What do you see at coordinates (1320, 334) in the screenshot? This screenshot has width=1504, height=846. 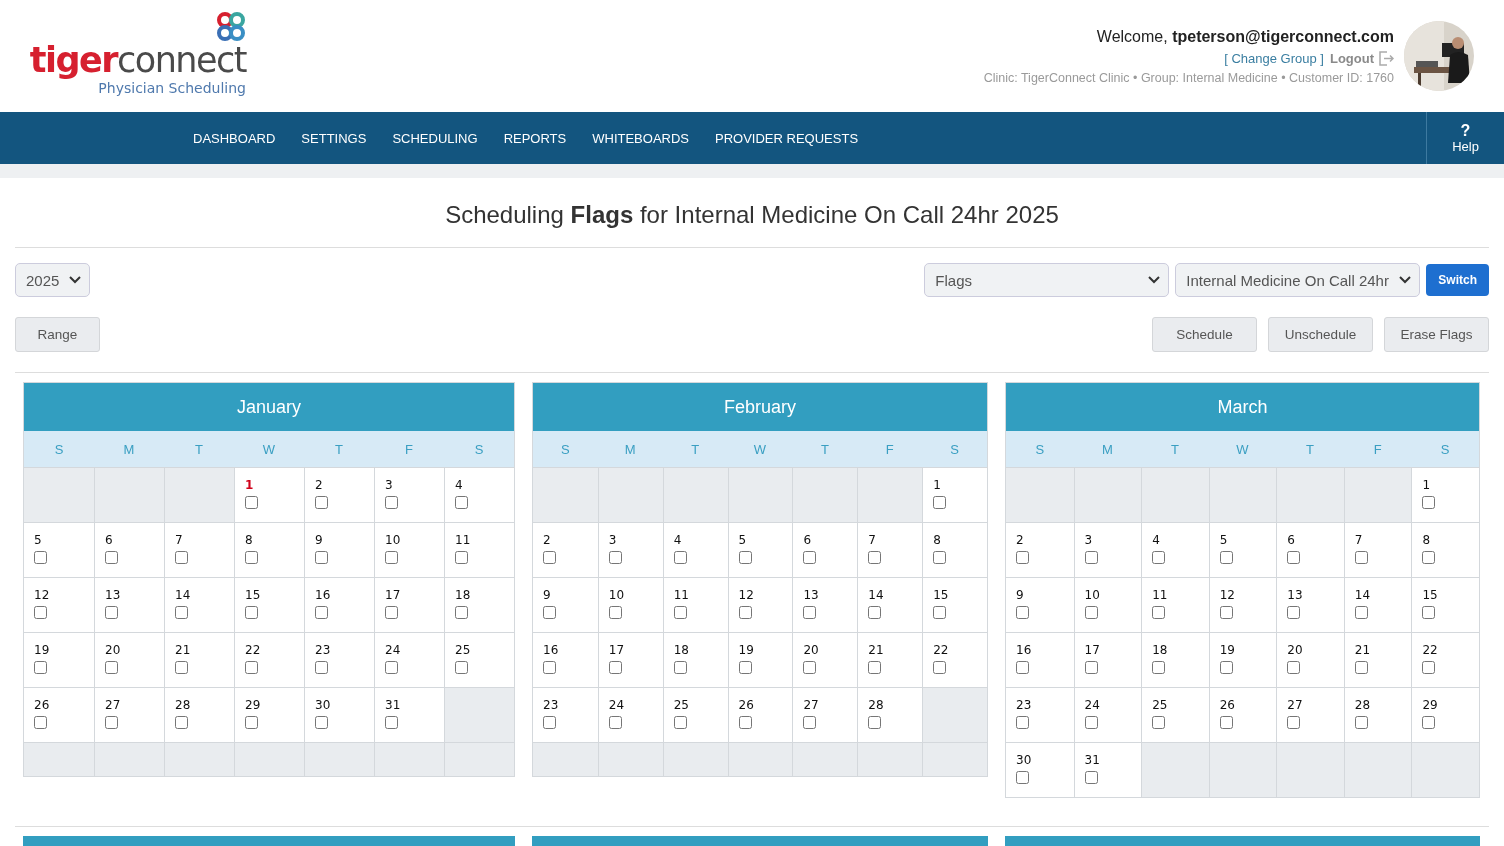 I see `action-button: Unschedule` at bounding box center [1320, 334].